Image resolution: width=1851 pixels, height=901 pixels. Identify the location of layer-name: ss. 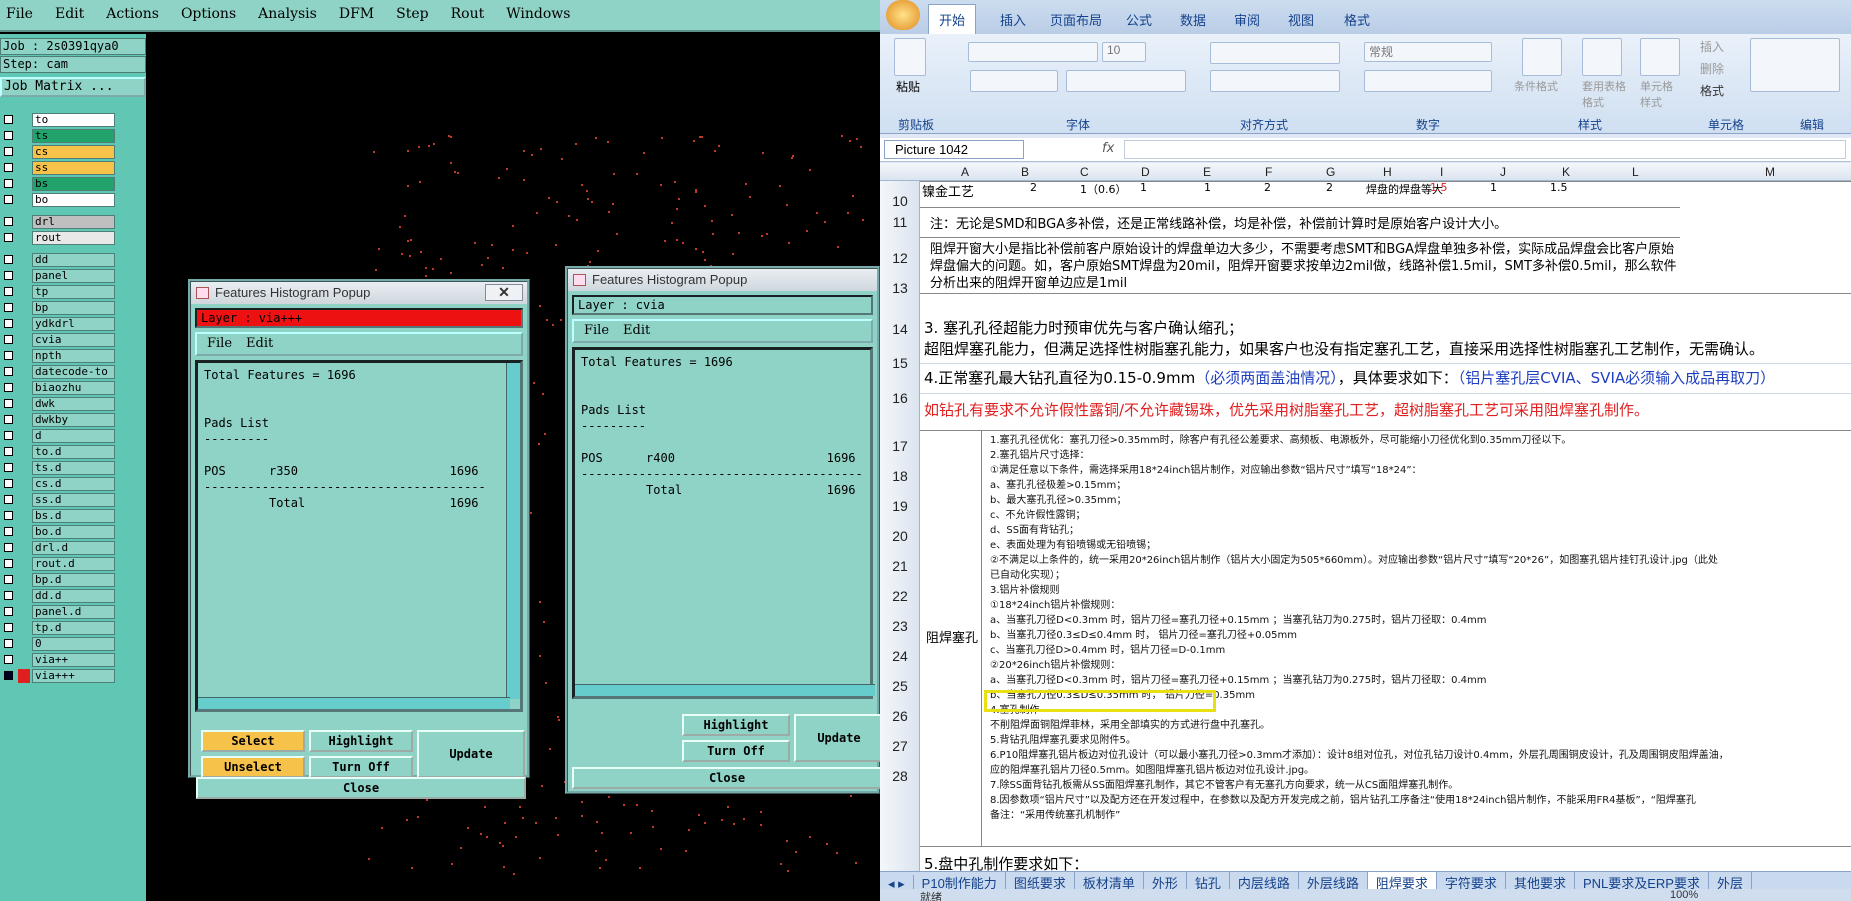
(73, 168).